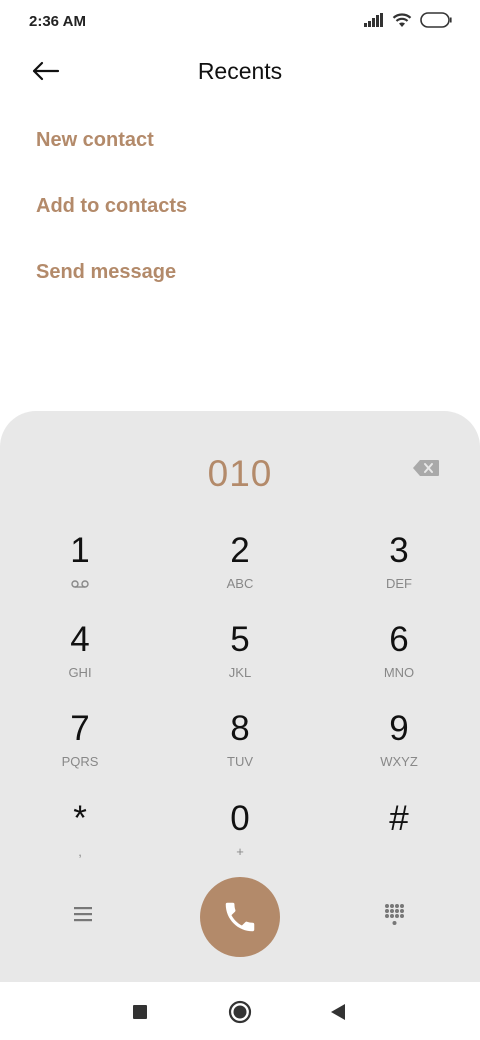 The width and height of the screenshot is (480, 1040). Describe the element at coordinates (399, 839) in the screenshot. I see `key-hash: #` at that location.